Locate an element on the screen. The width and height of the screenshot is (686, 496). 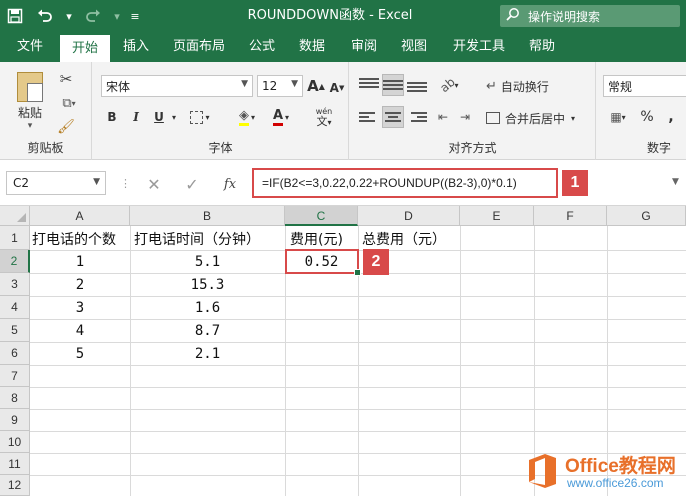
orientation-icon: ab is located at coordinates (447, 85).